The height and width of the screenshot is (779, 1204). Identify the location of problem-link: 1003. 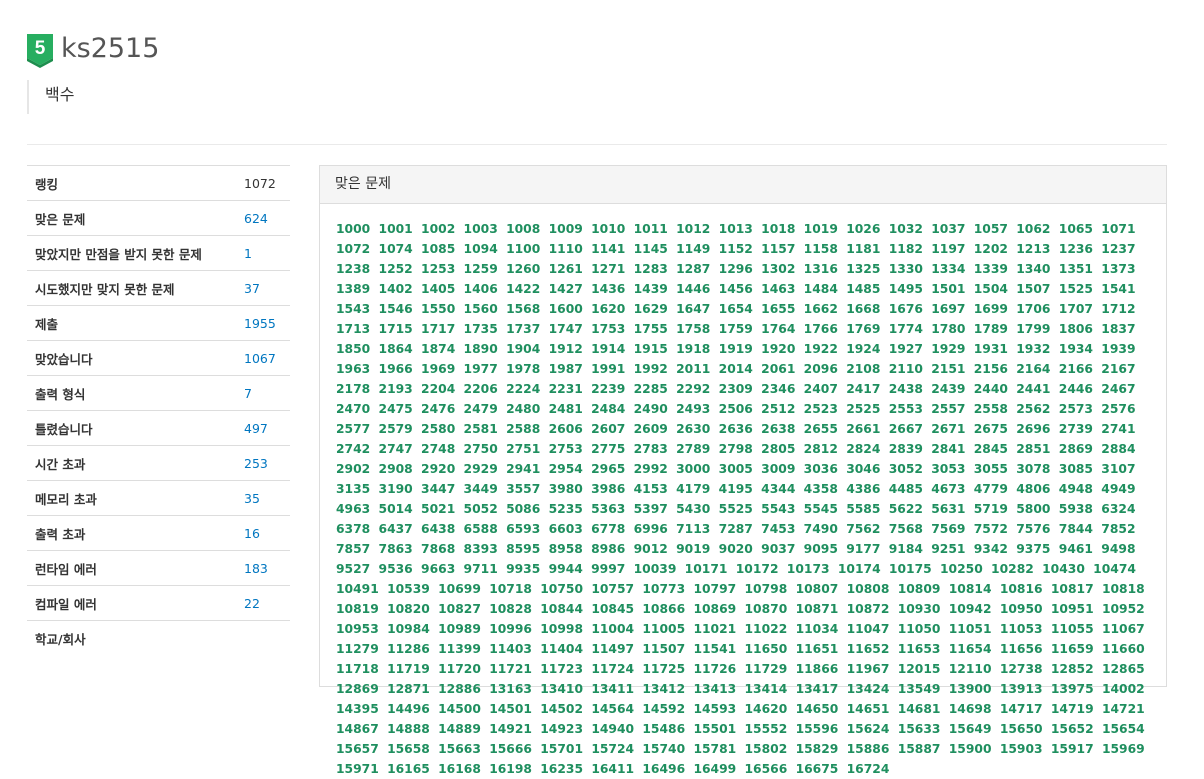
(481, 229).